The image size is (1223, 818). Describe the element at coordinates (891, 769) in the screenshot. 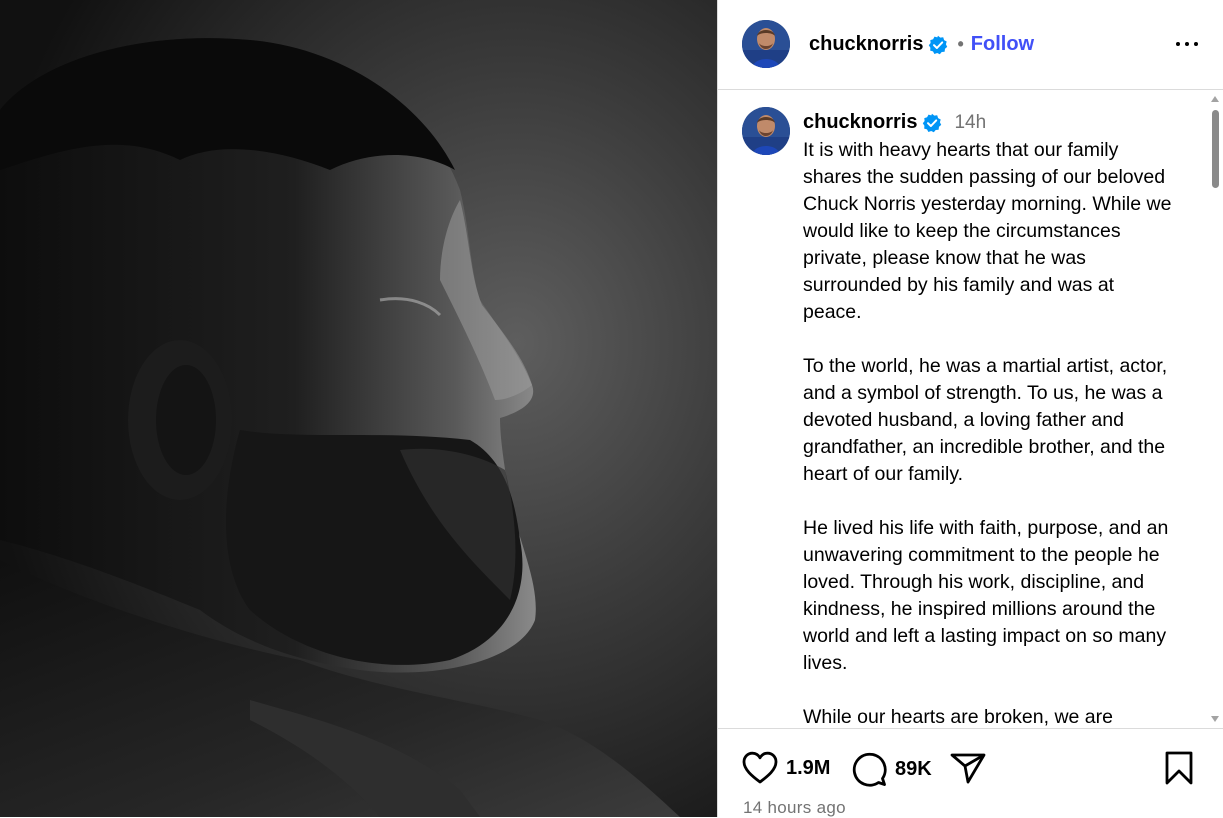

I see `comment-button: 89K` at that location.